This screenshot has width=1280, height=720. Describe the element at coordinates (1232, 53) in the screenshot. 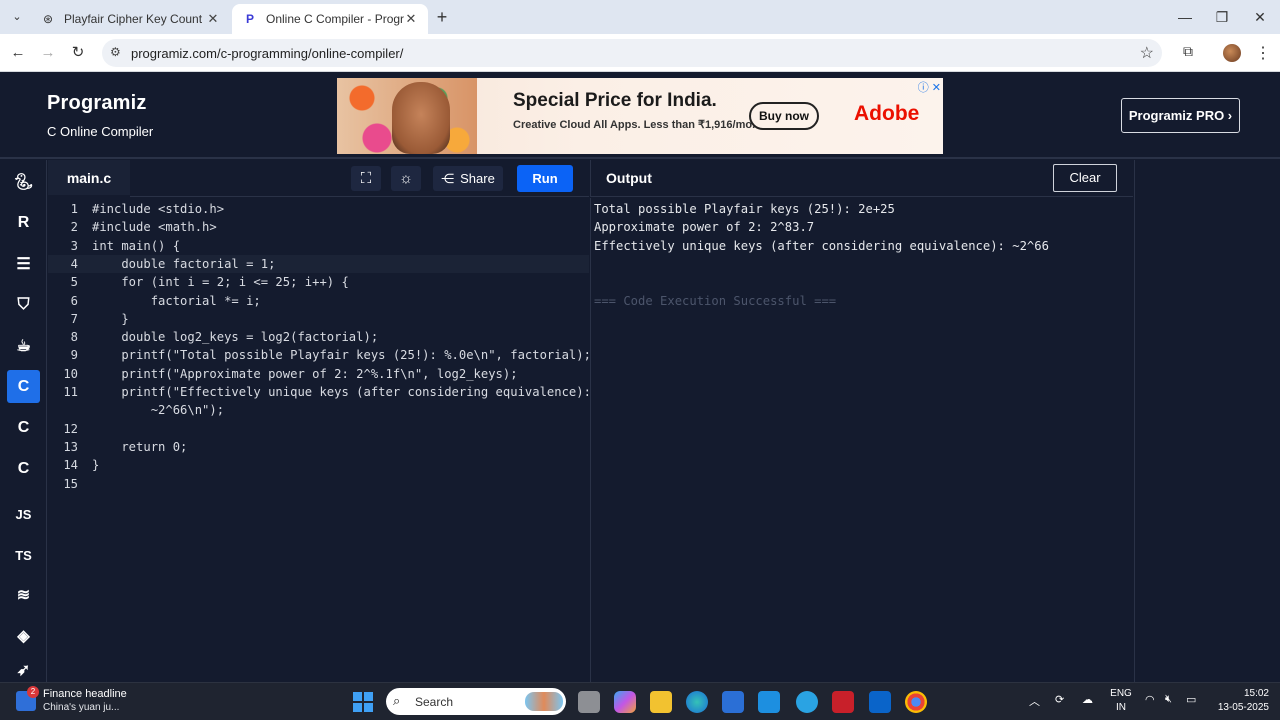

I see `profile-avatar` at that location.